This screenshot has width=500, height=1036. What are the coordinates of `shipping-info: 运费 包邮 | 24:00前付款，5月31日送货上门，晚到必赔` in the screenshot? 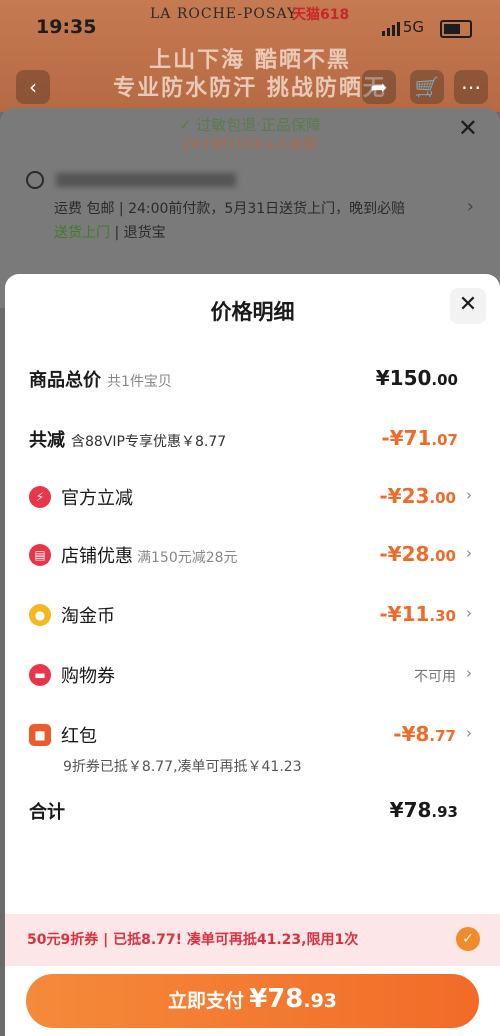 It's located at (230, 209).